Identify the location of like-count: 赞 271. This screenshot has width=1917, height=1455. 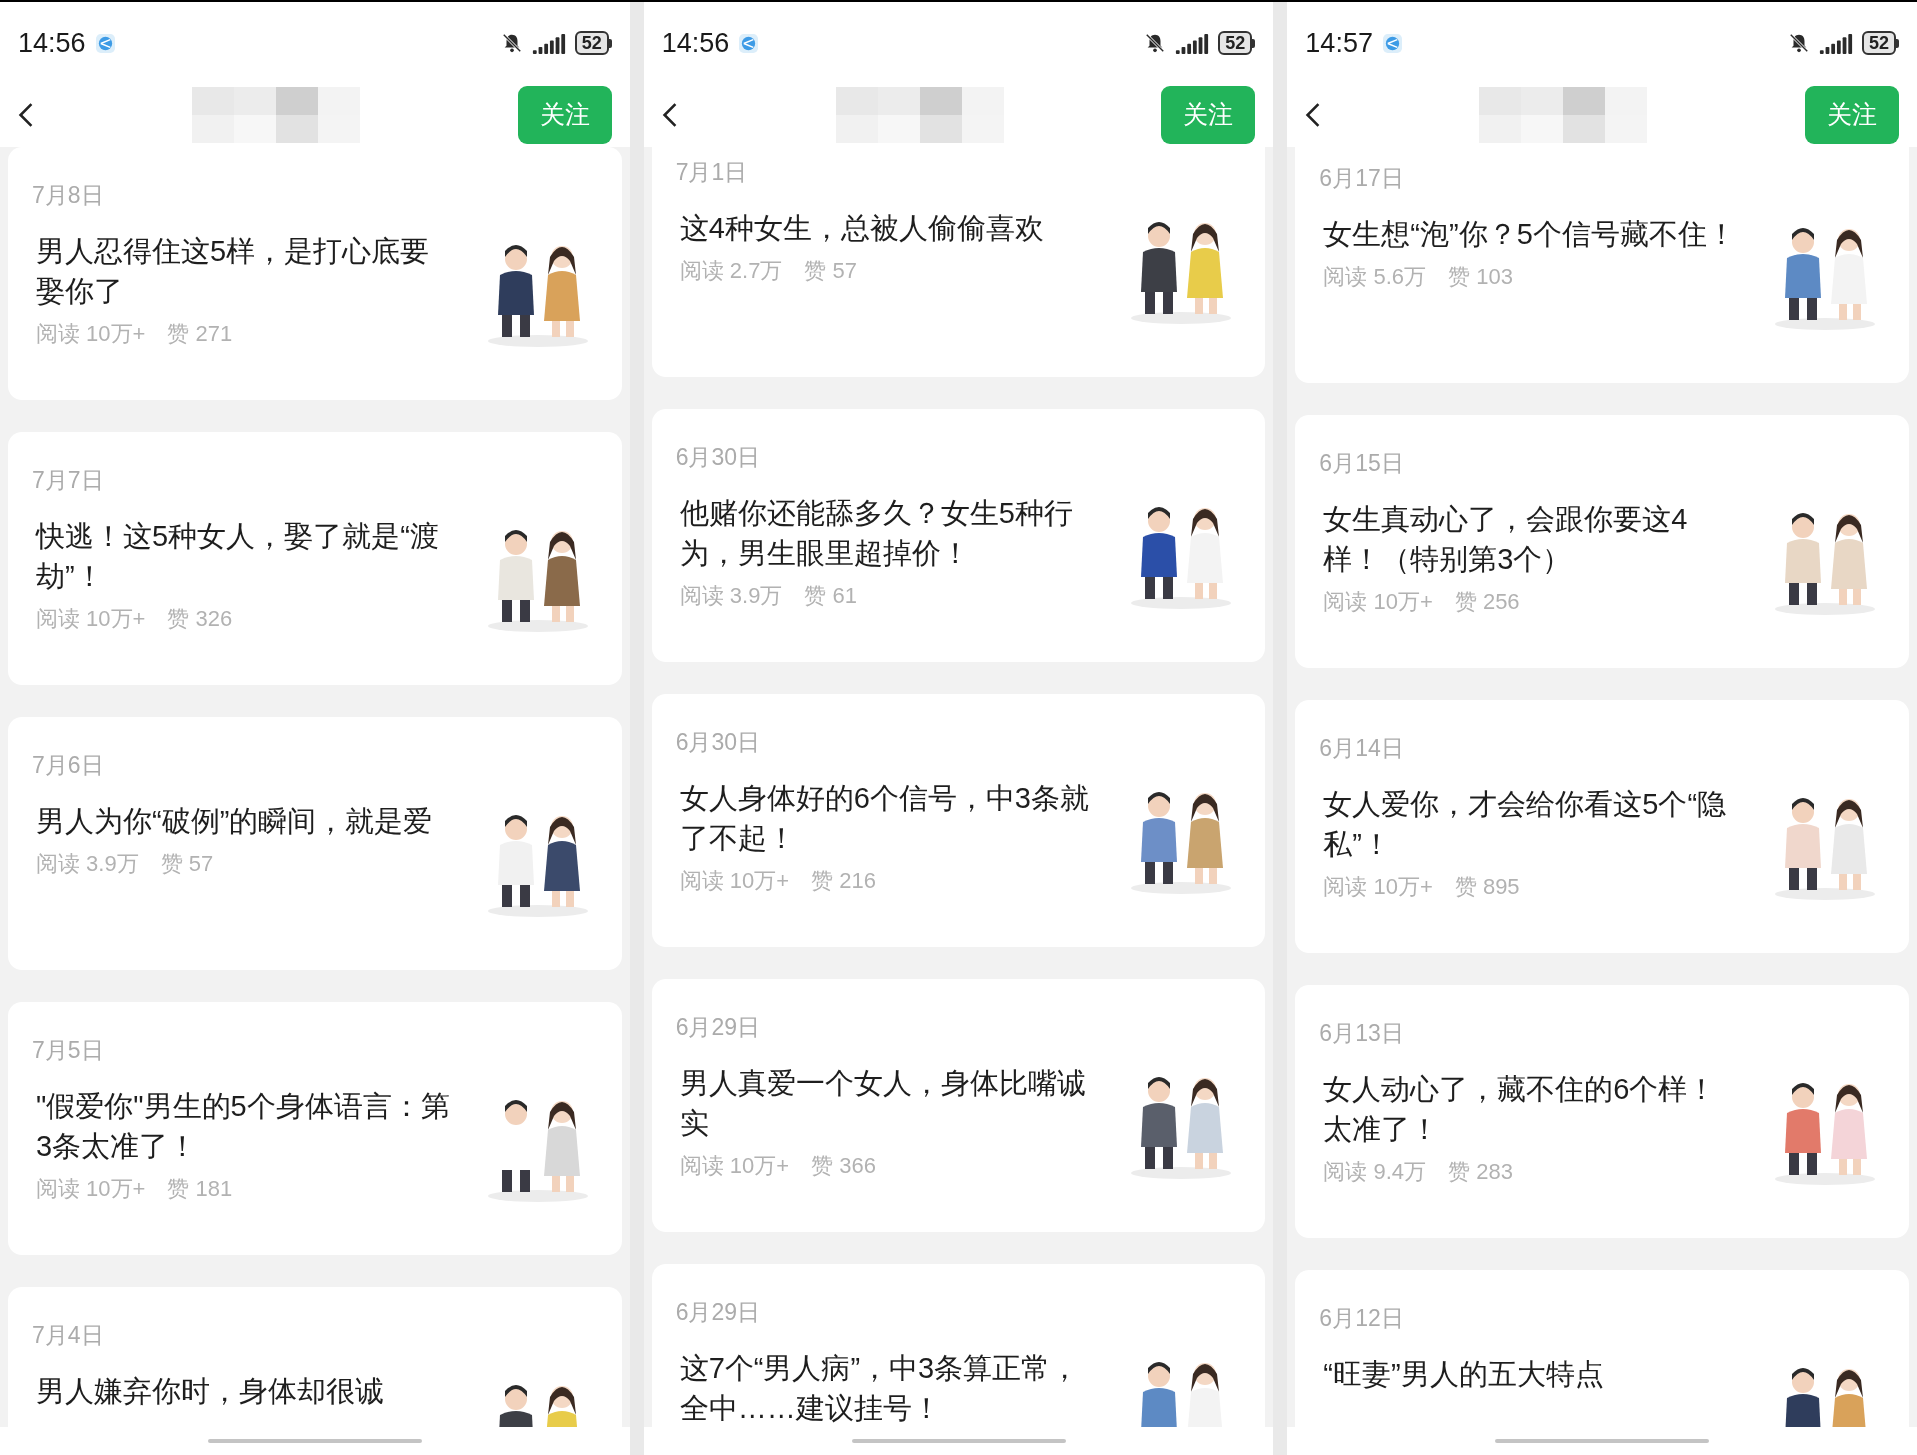
(200, 334).